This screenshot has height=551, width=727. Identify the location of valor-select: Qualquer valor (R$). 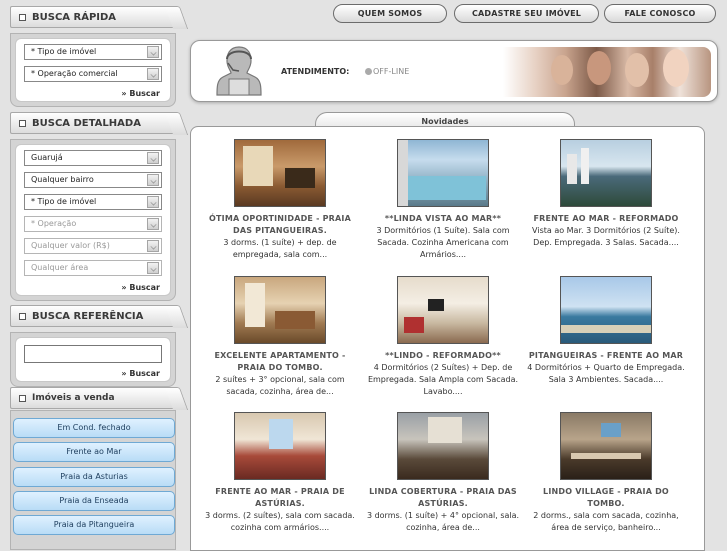
(93, 246).